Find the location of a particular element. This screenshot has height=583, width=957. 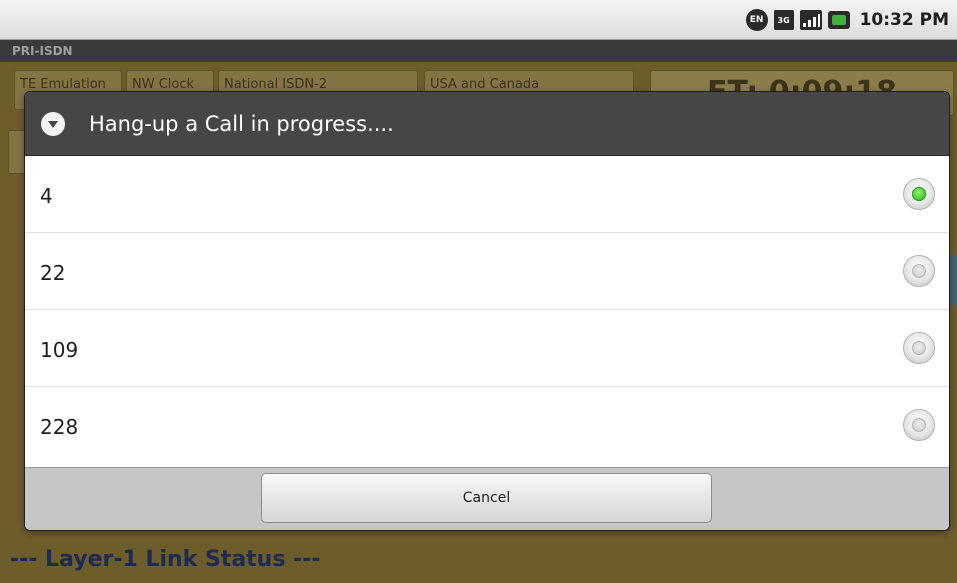

call-option-label: 4 is located at coordinates (46, 196).